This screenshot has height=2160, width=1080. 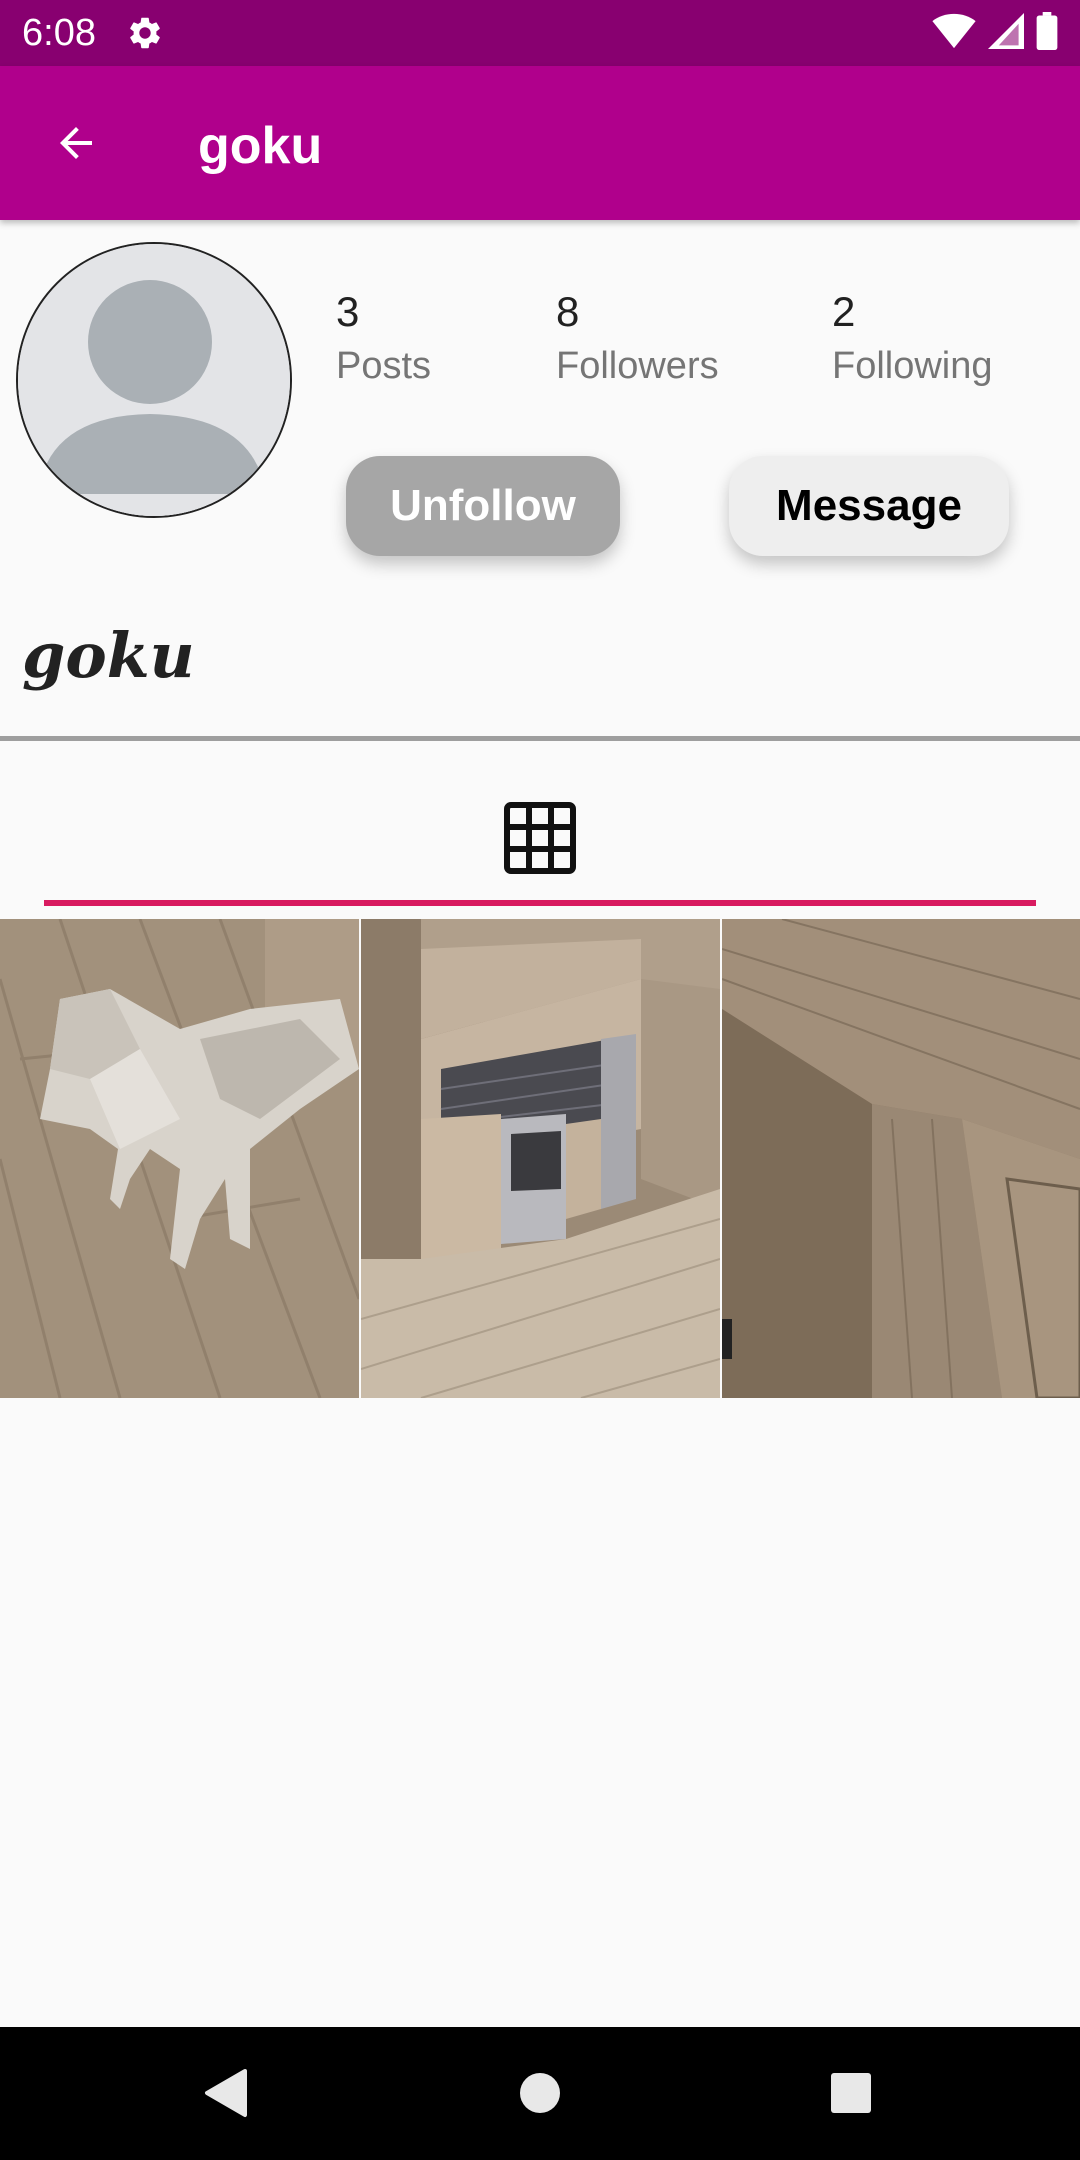 What do you see at coordinates (540, 33) in the screenshot?
I see `status-bar: 6:08` at bounding box center [540, 33].